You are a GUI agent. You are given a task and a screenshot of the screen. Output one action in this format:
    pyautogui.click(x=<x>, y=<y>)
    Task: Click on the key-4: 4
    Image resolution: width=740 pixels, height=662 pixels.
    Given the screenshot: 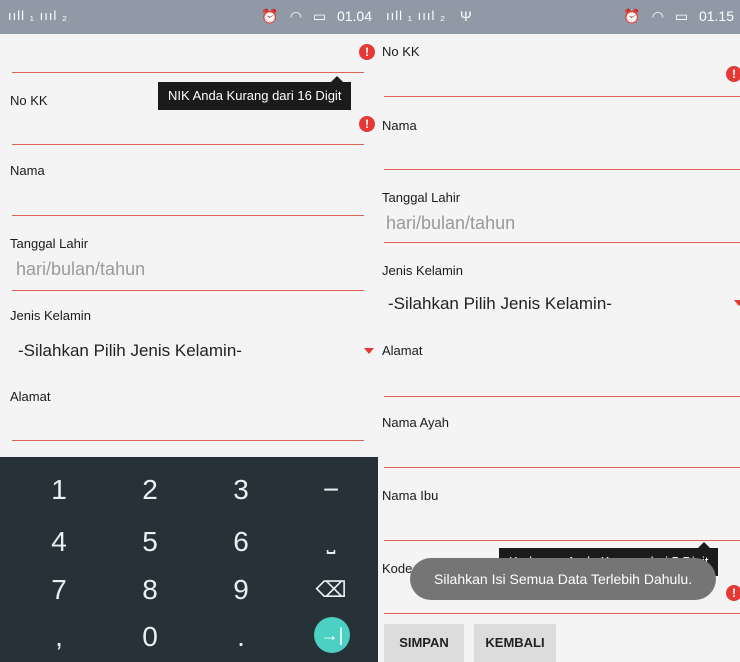 What is the action you would take?
    pyautogui.click(x=59, y=542)
    